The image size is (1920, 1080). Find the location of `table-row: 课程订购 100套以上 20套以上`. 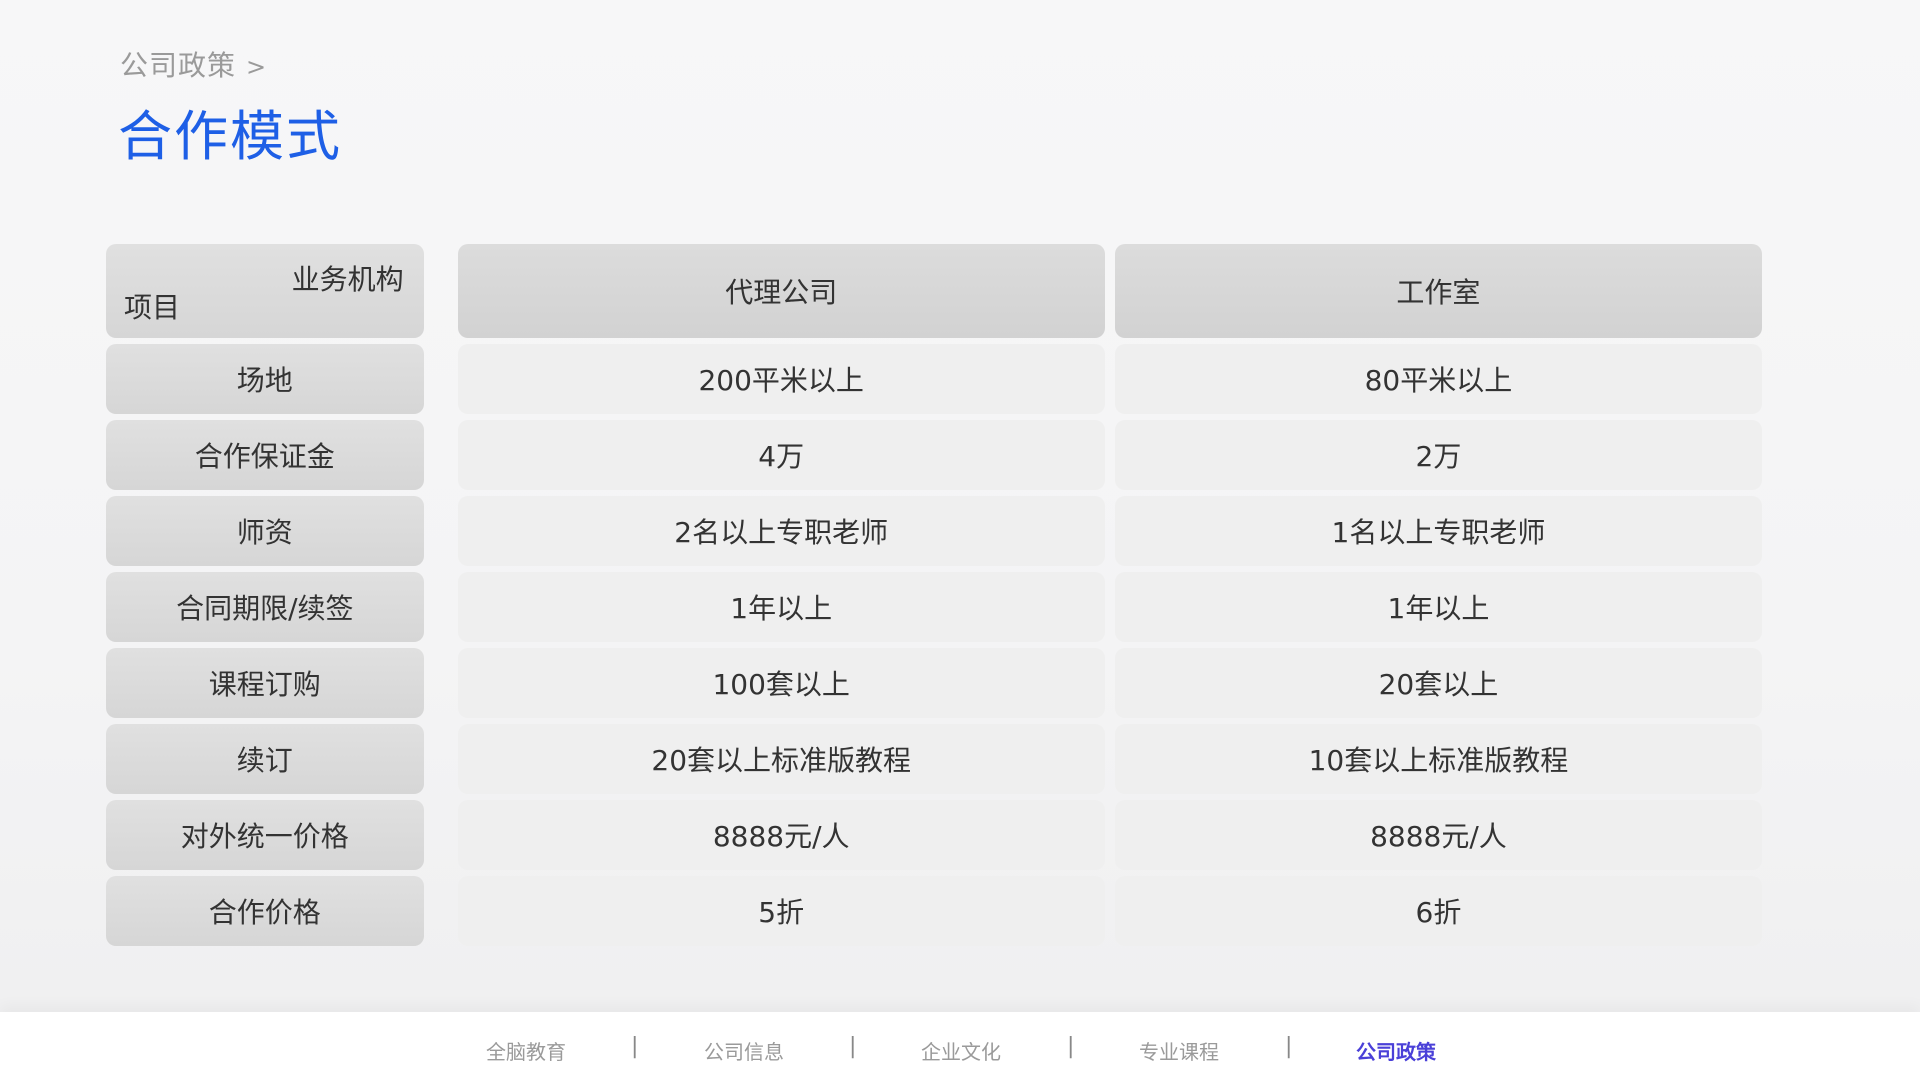

table-row: 课程订购 100套以上 20套以上 is located at coordinates (934, 683).